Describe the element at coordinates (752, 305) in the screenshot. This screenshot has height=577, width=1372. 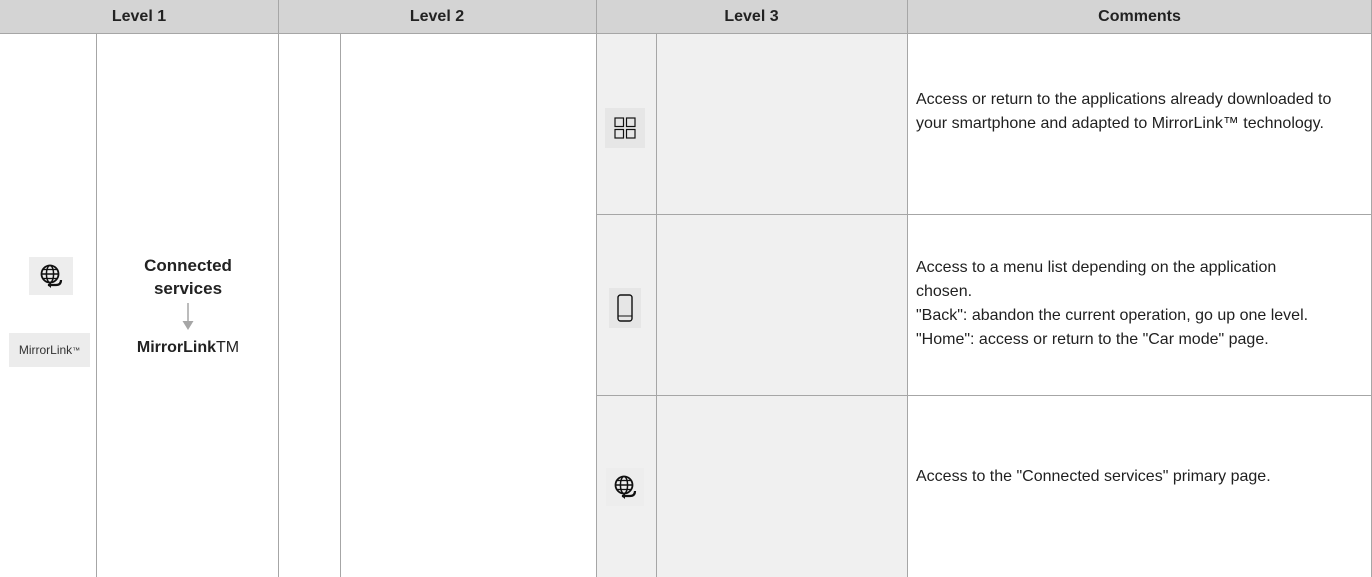
I see `level3-row-2-bg` at that location.